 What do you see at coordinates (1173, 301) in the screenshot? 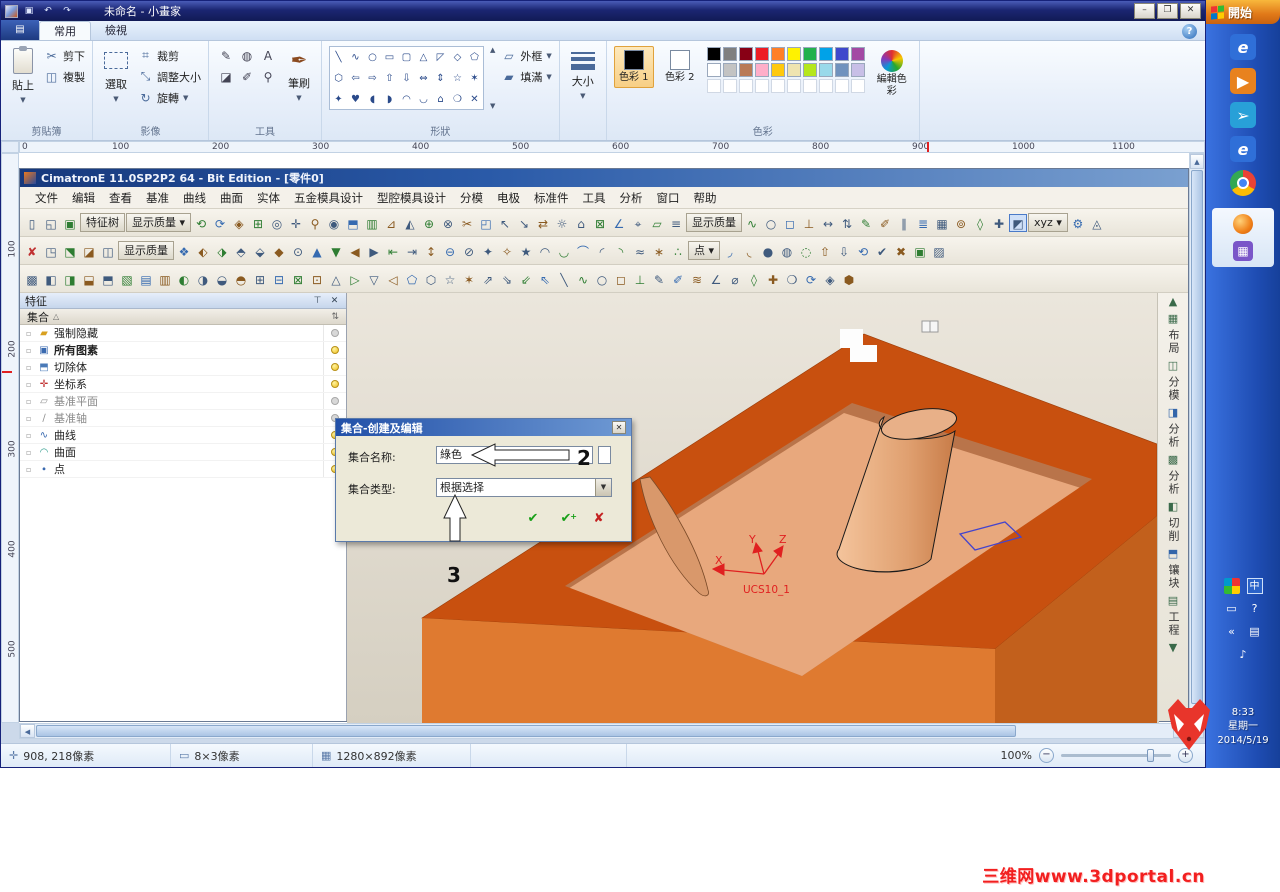
I see `right-toolbar-icon: ▲` at bounding box center [1173, 301].